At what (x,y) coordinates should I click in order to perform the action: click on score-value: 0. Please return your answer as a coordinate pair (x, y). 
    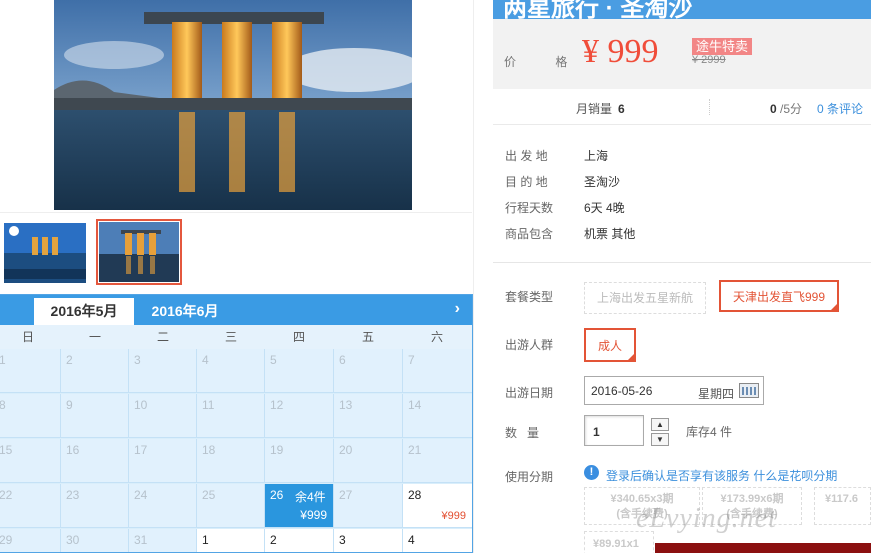
    Looking at the image, I should click on (773, 109).